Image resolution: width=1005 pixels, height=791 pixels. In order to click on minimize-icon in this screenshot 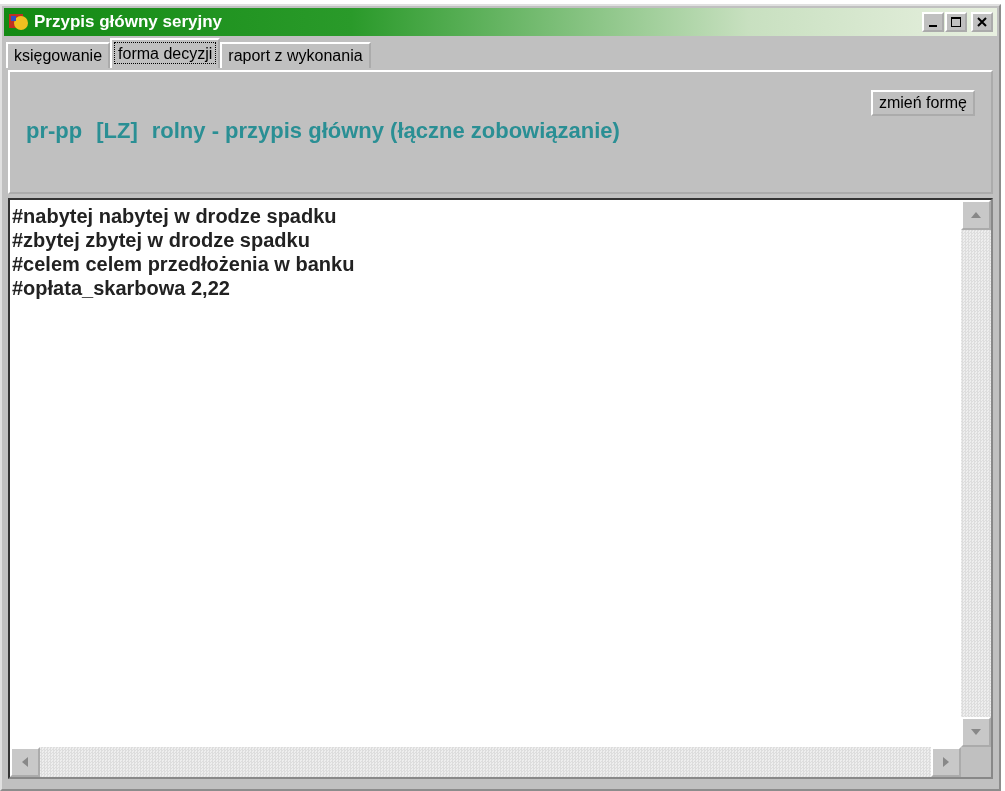, I will do `click(933, 26)`.